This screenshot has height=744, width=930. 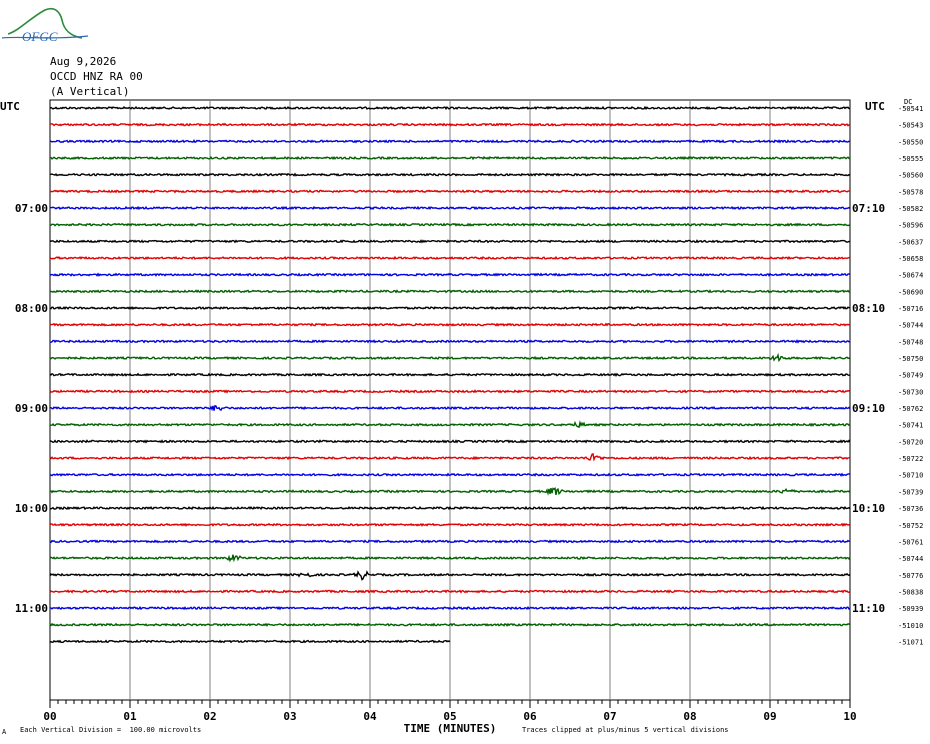 What do you see at coordinates (910, 176) in the screenshot?
I see `dc-offset-label: -50560` at bounding box center [910, 176].